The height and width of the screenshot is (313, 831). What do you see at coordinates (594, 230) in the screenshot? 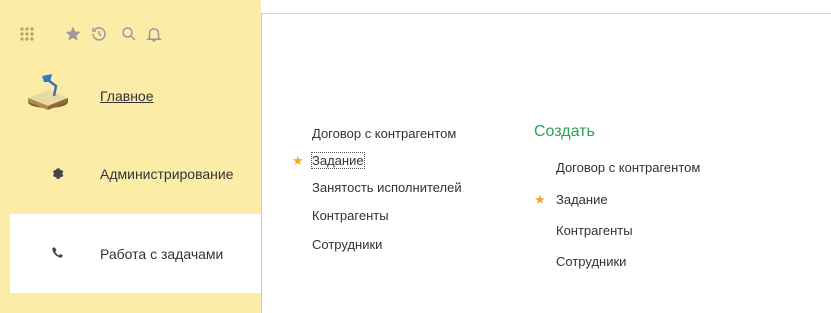
I see `create-list-item: Контрагенты` at bounding box center [594, 230].